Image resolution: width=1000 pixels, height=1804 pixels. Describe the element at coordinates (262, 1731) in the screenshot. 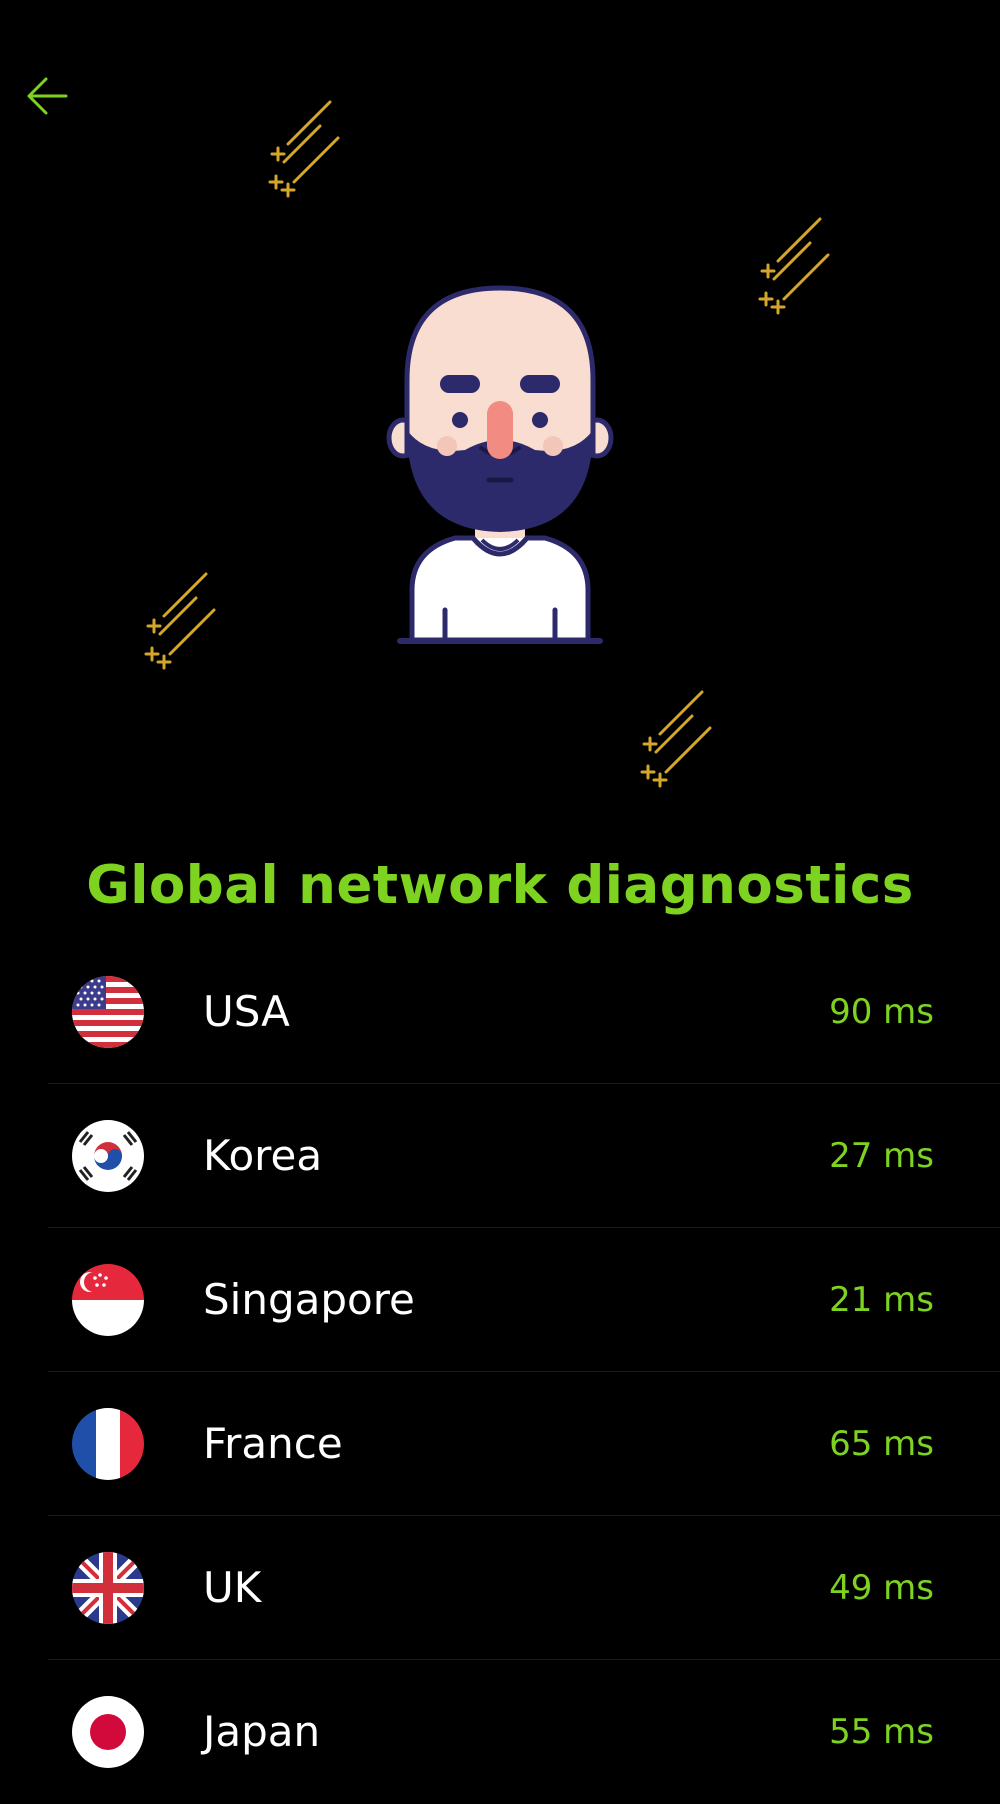

I see `country-name: Japan` at that location.